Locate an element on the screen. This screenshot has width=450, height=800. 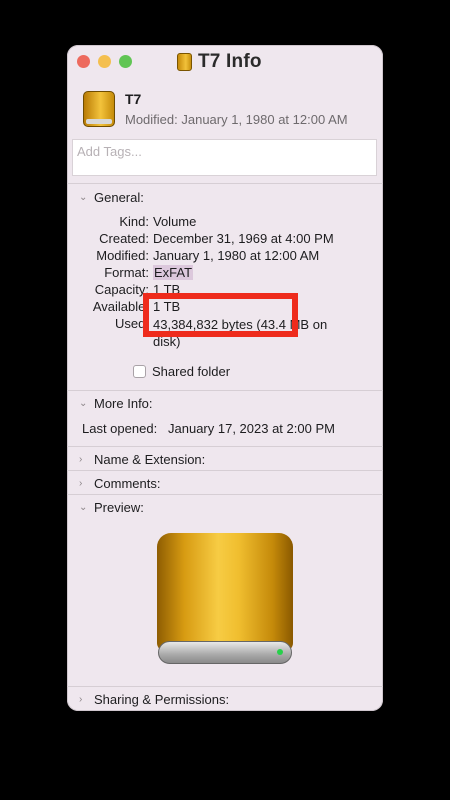
section-name-extension: › Name & Extension: is located at coordinates (142, 459).